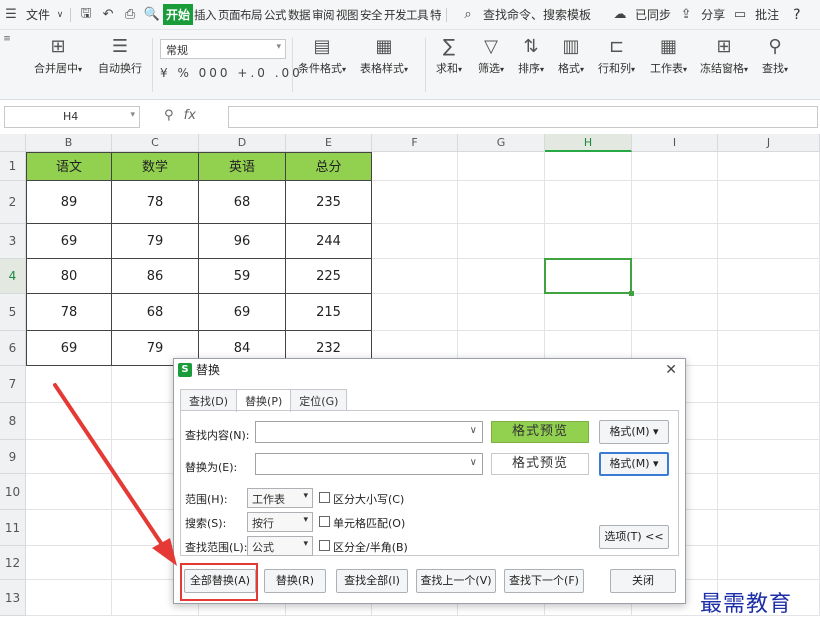  I want to click on watermark: 最需教育, so click(746, 604).